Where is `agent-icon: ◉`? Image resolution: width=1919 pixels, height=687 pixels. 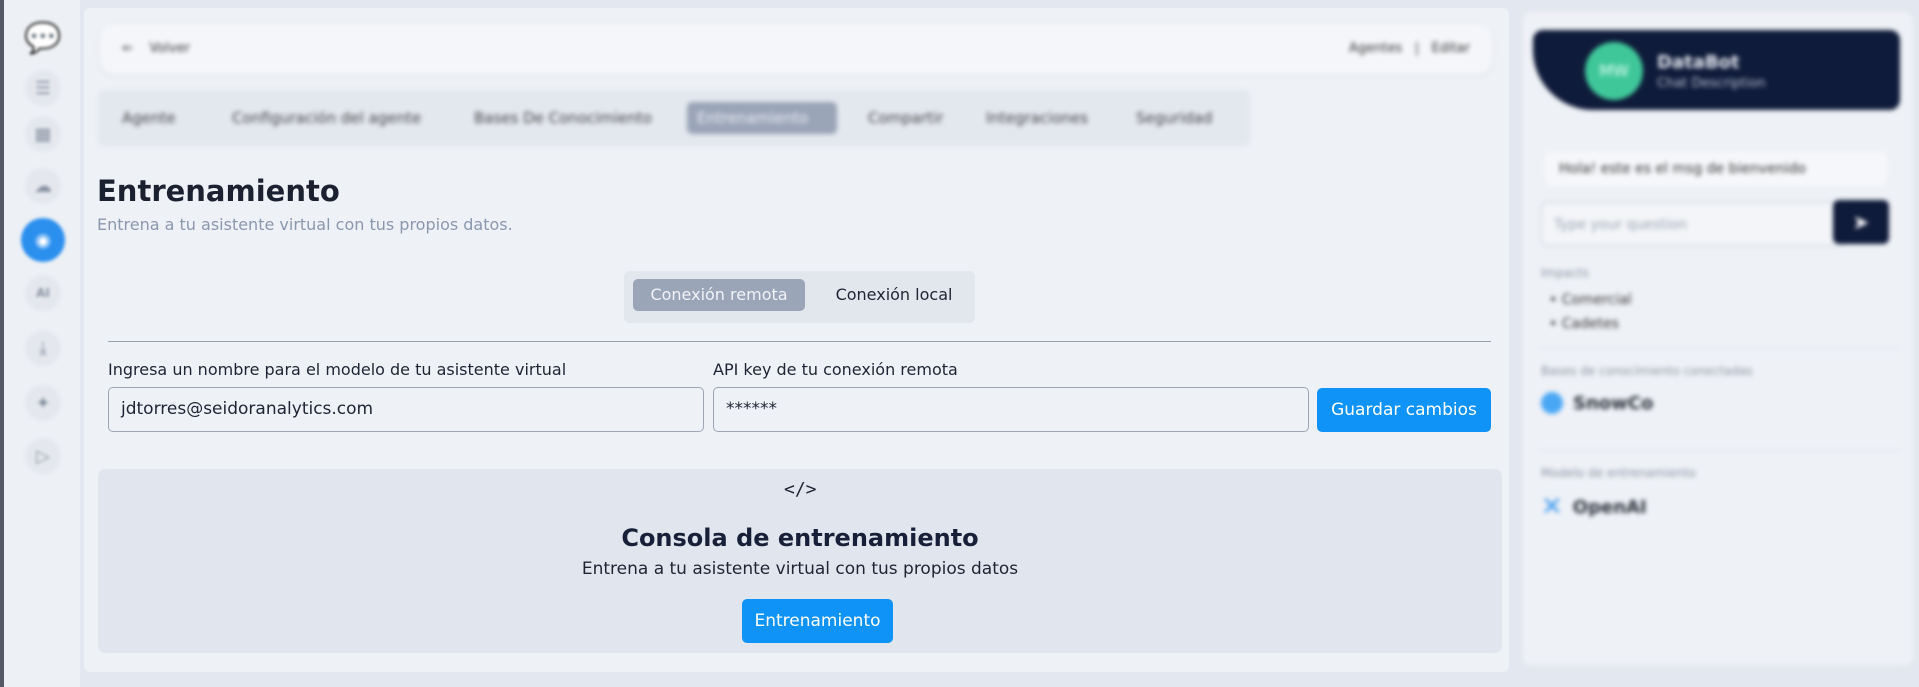 agent-icon: ◉ is located at coordinates (43, 240).